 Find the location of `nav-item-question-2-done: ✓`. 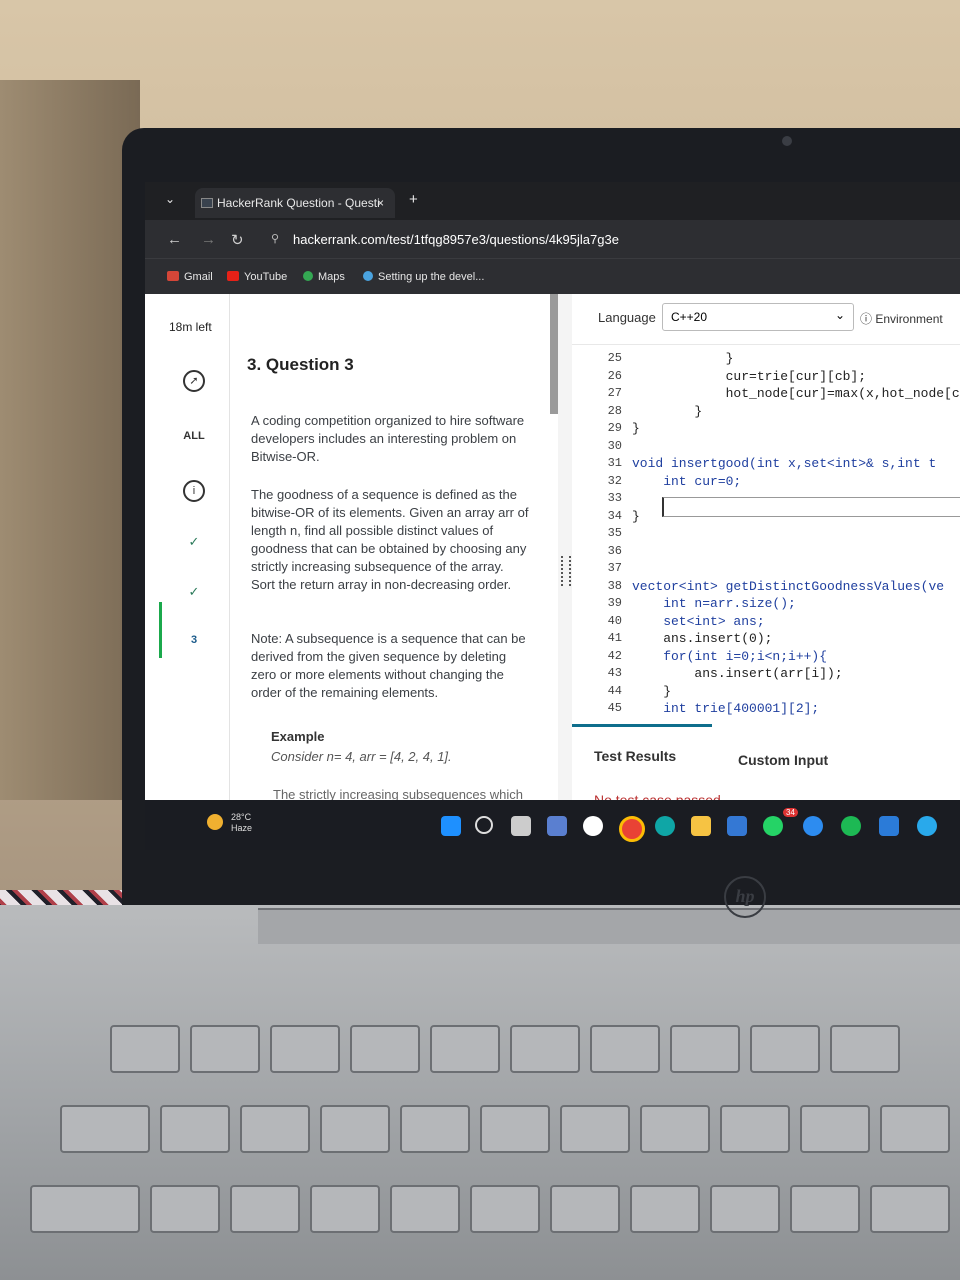

nav-item-question-2-done: ✓ is located at coordinates (194, 592).